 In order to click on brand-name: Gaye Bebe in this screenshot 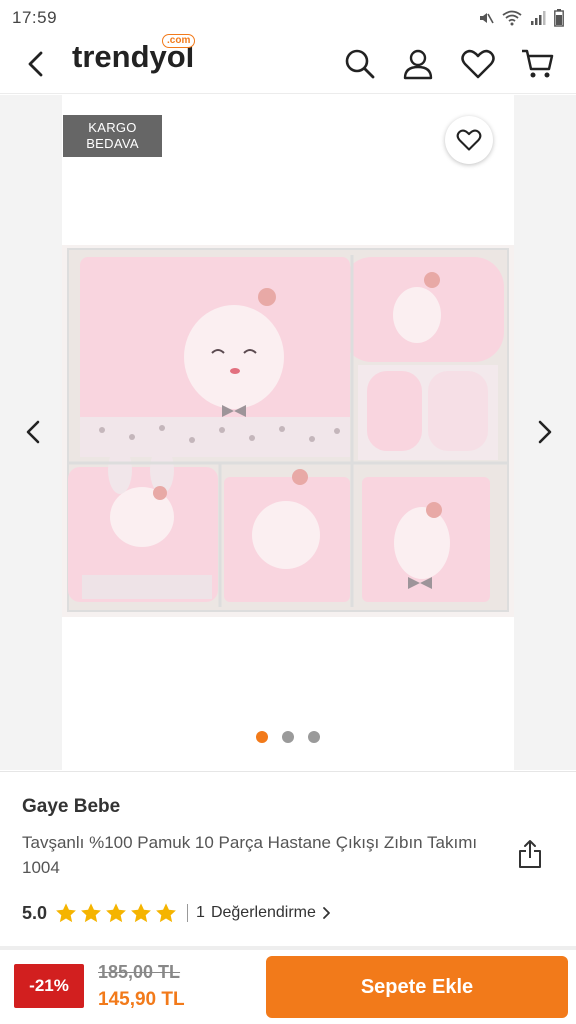, I will do `click(71, 807)`.